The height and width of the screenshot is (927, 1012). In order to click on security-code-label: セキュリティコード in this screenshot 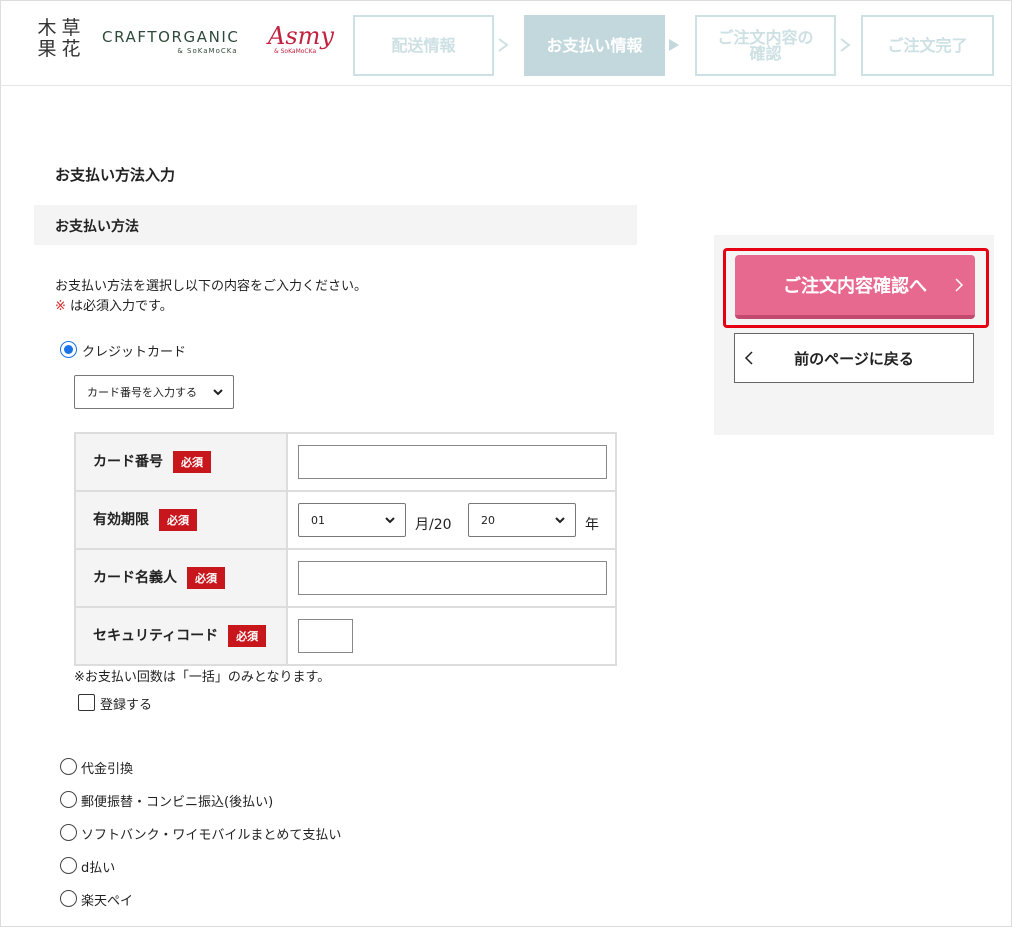, I will do `click(156, 636)`.